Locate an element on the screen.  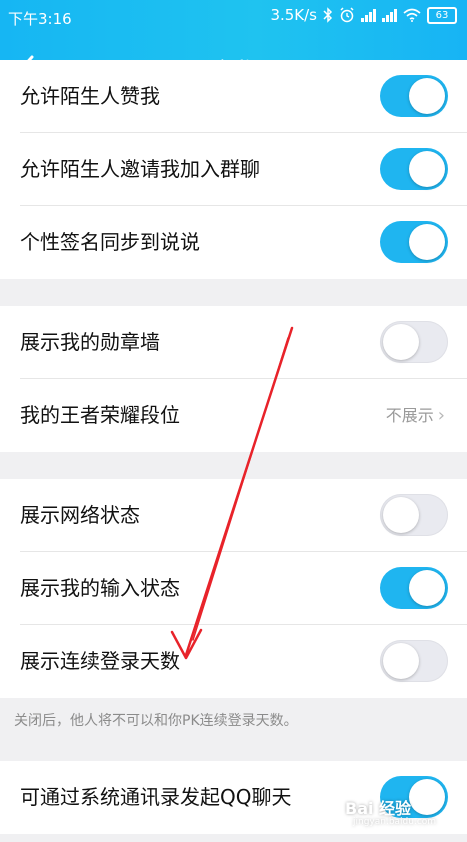
setting-row-allow-stranger-like: 允许陌生人赞我 is located at coordinates (233, 96).